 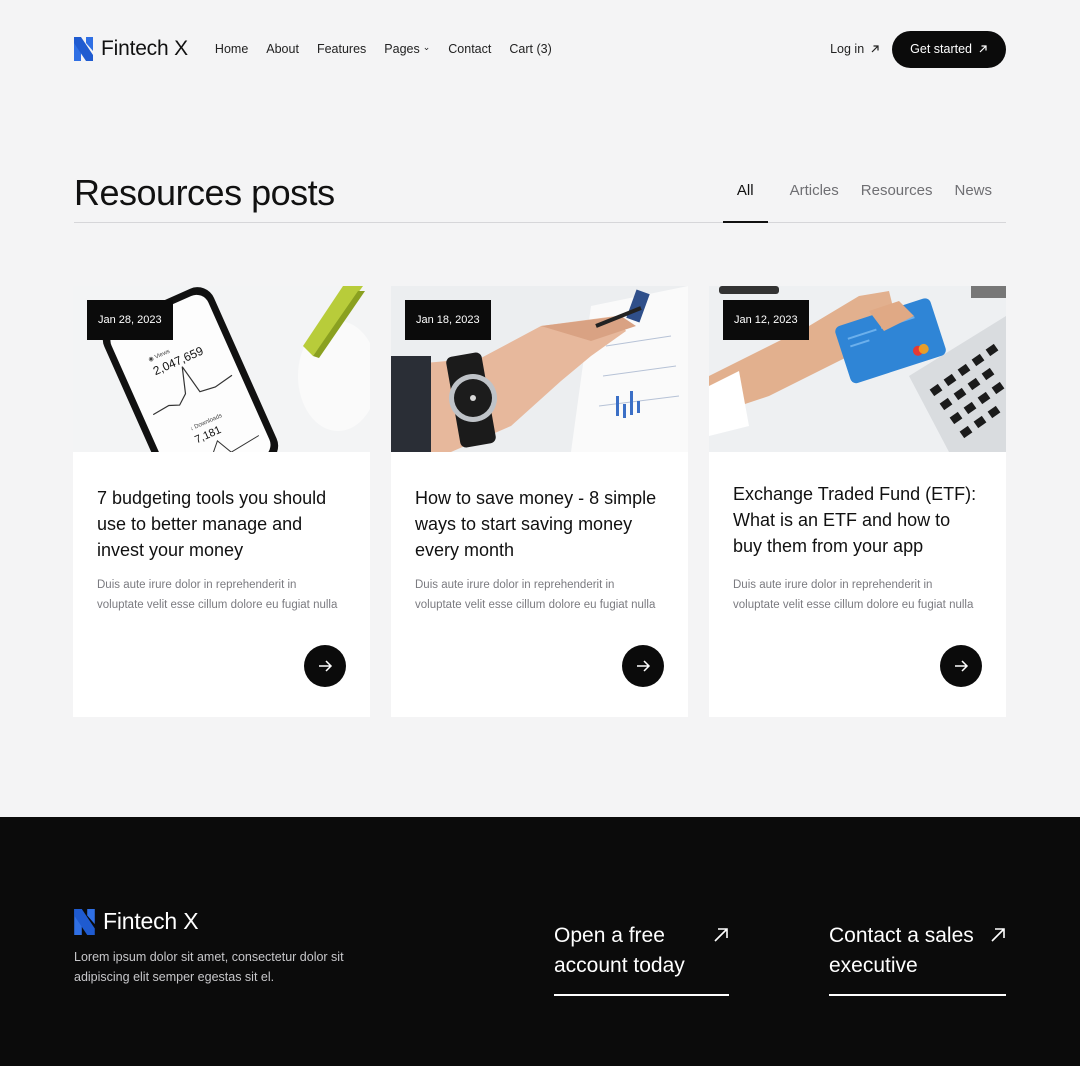 I want to click on get-started-button: Get started, so click(x=949, y=49).